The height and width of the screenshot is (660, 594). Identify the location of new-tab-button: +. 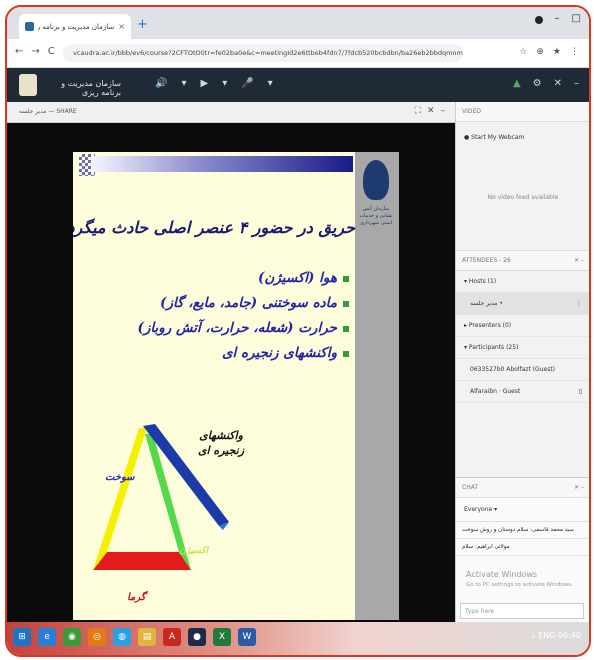
(142, 24).